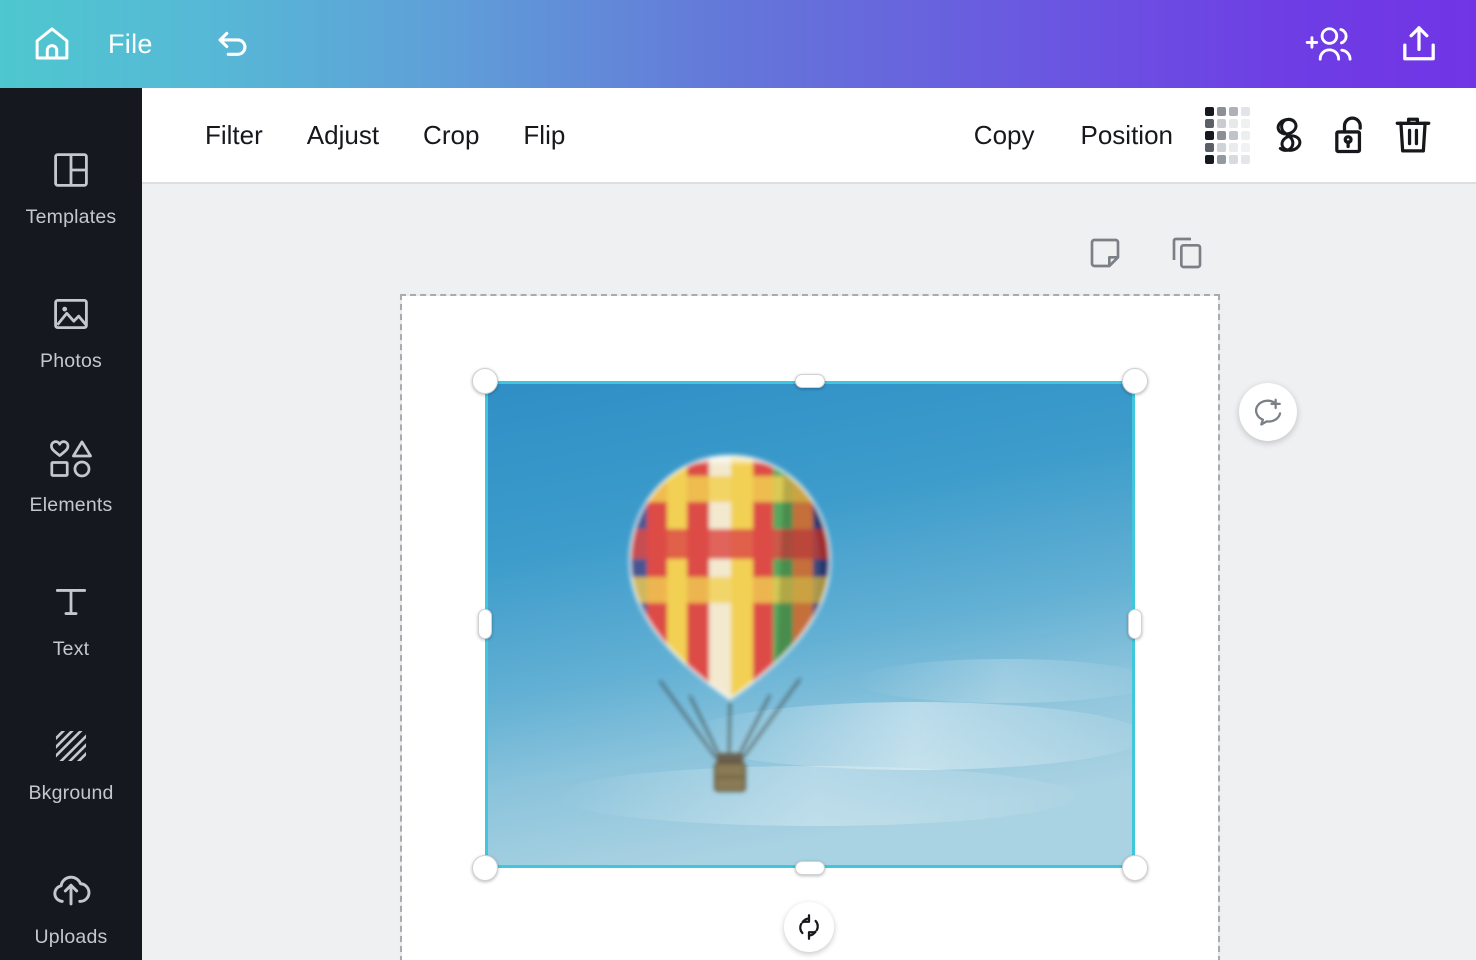 The width and height of the screenshot is (1476, 960). I want to click on link-icon, so click(1289, 135).